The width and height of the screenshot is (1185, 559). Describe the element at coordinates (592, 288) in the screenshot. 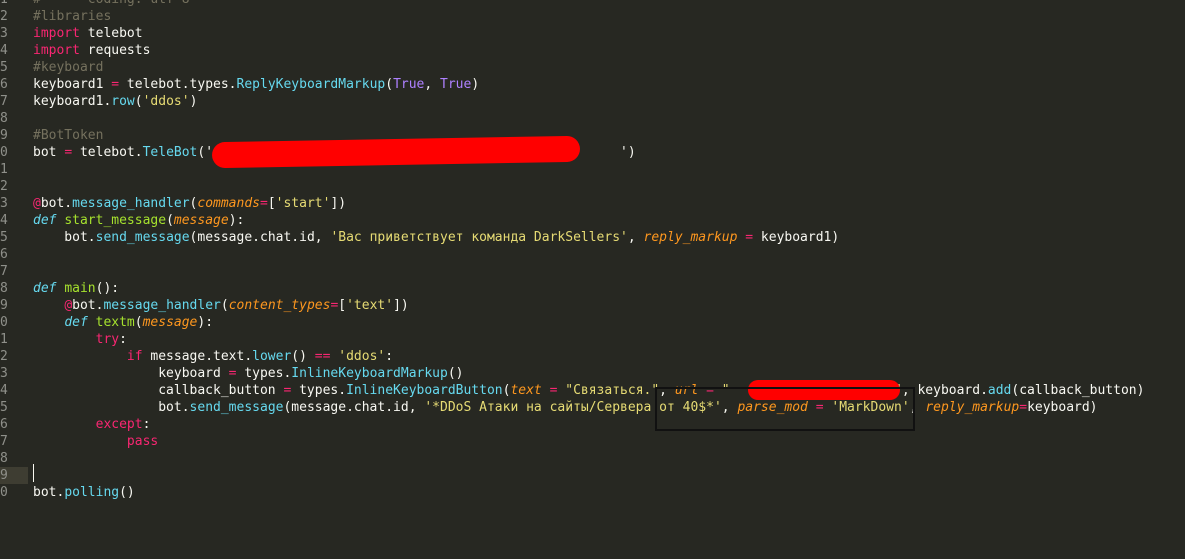

I see `code-line: 8 def main():` at that location.